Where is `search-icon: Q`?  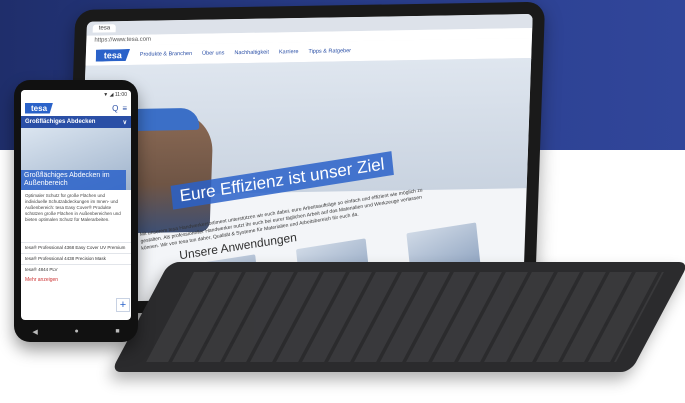 search-icon: Q is located at coordinates (115, 108).